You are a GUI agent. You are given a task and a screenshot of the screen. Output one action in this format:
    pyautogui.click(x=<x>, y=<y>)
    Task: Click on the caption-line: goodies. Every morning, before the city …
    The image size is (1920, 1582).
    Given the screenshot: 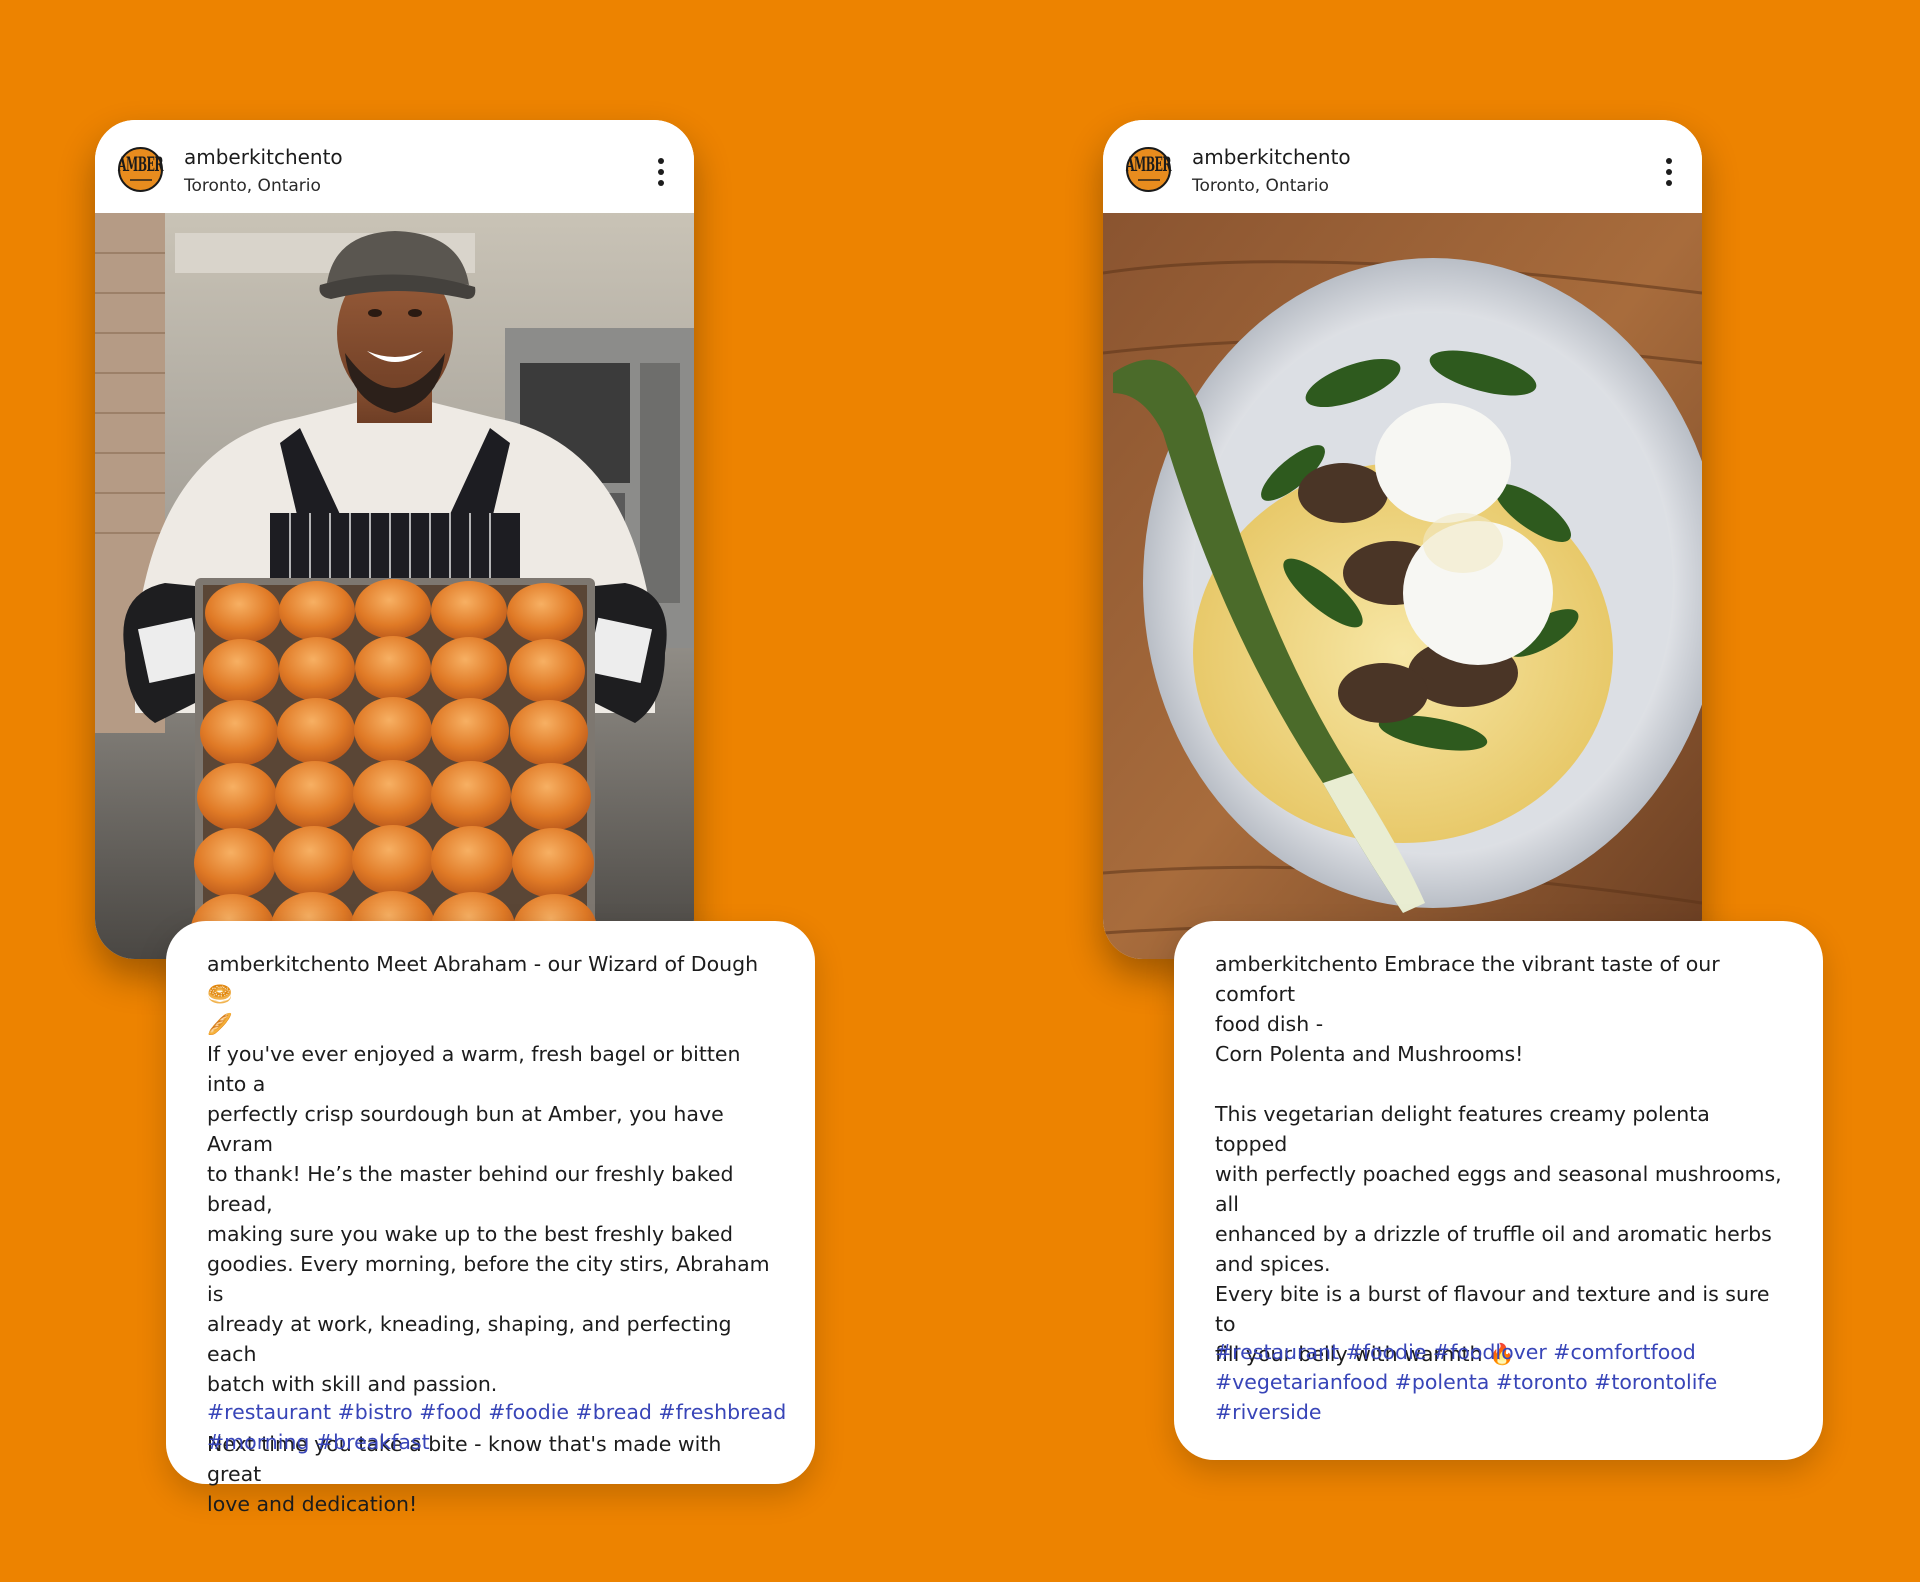 What is the action you would take?
    pyautogui.click(x=488, y=1279)
    